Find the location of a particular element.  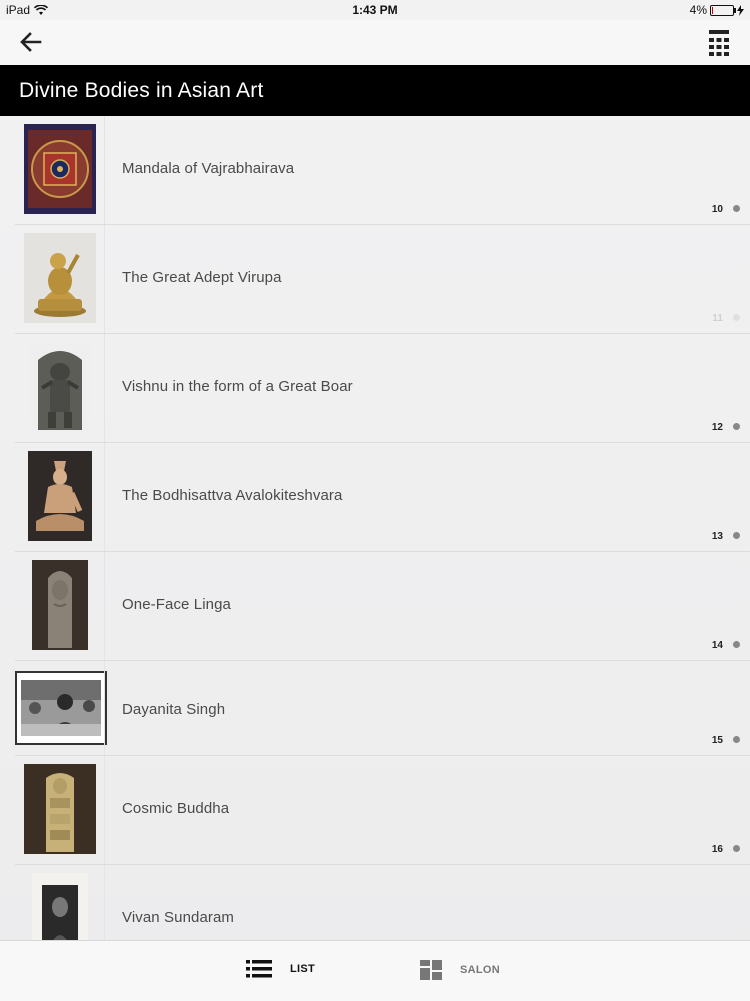

battery-icon is located at coordinates (723, 10).